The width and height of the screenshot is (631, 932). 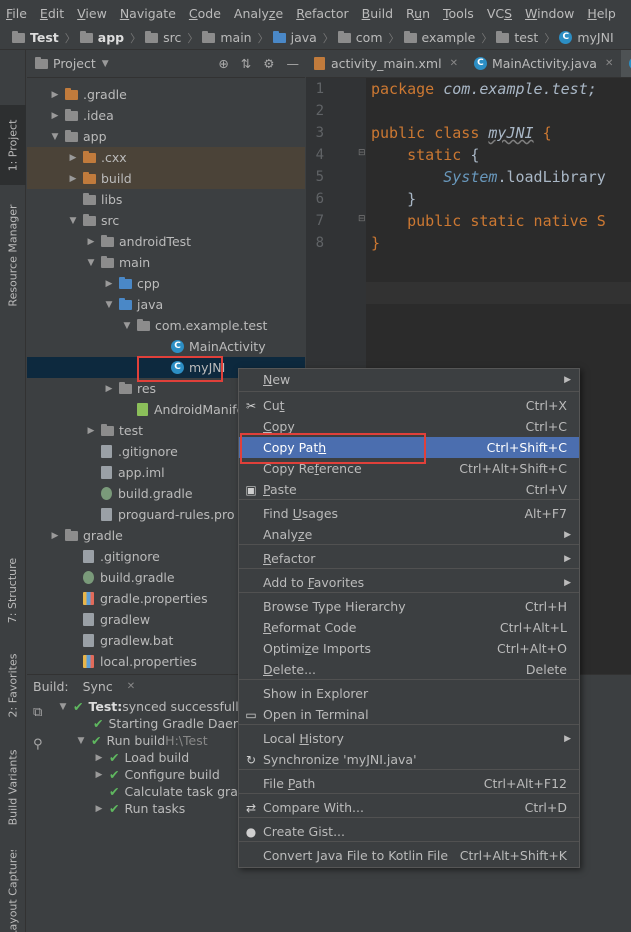 I want to click on menu-analyze: Analyze, so click(x=258, y=13).